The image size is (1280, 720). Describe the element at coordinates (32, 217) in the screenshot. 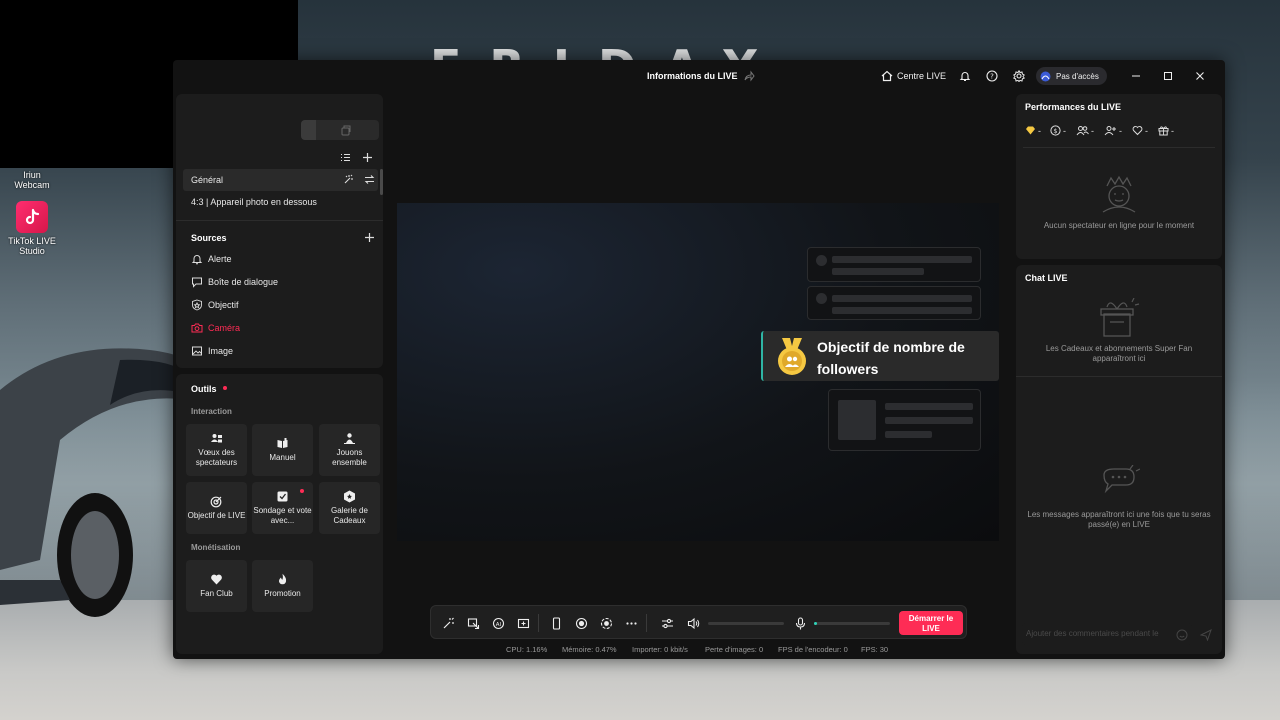

I see `tiktok-live-studio-icon` at that location.